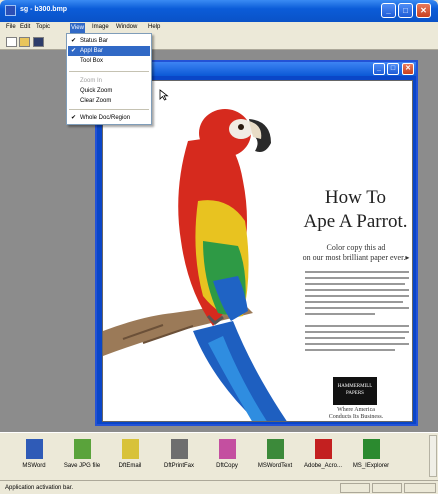 The width and height of the screenshot is (438, 494). What do you see at coordinates (43, 27) in the screenshot?
I see `menu-topic: Topic` at bounding box center [43, 27].